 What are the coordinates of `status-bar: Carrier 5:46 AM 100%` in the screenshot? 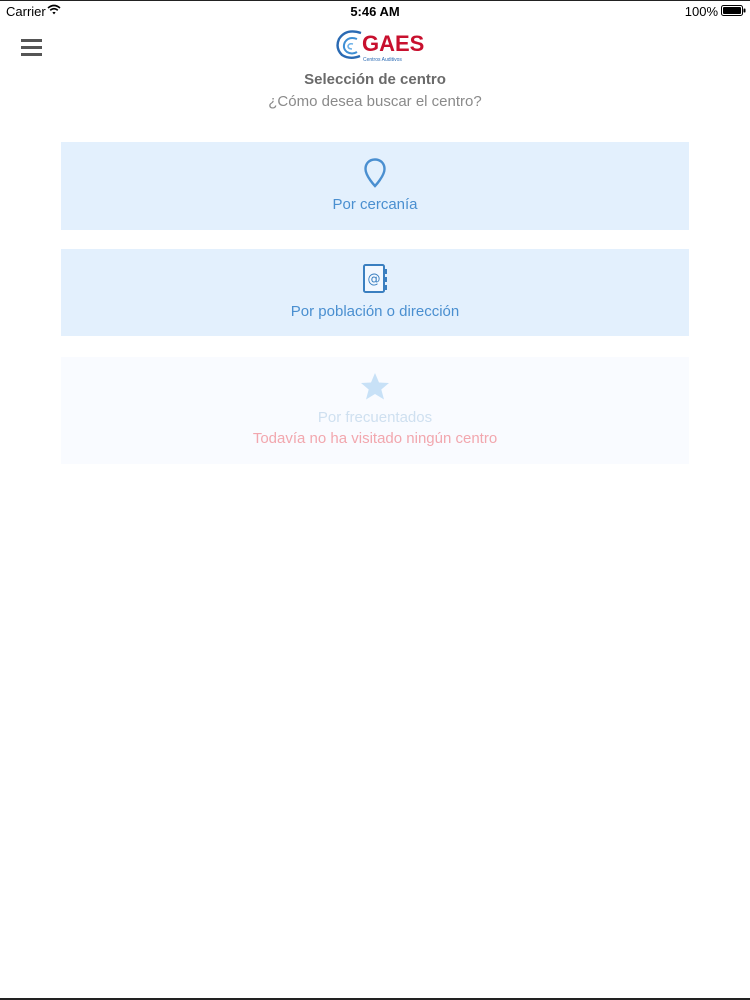 It's located at (375, 11).